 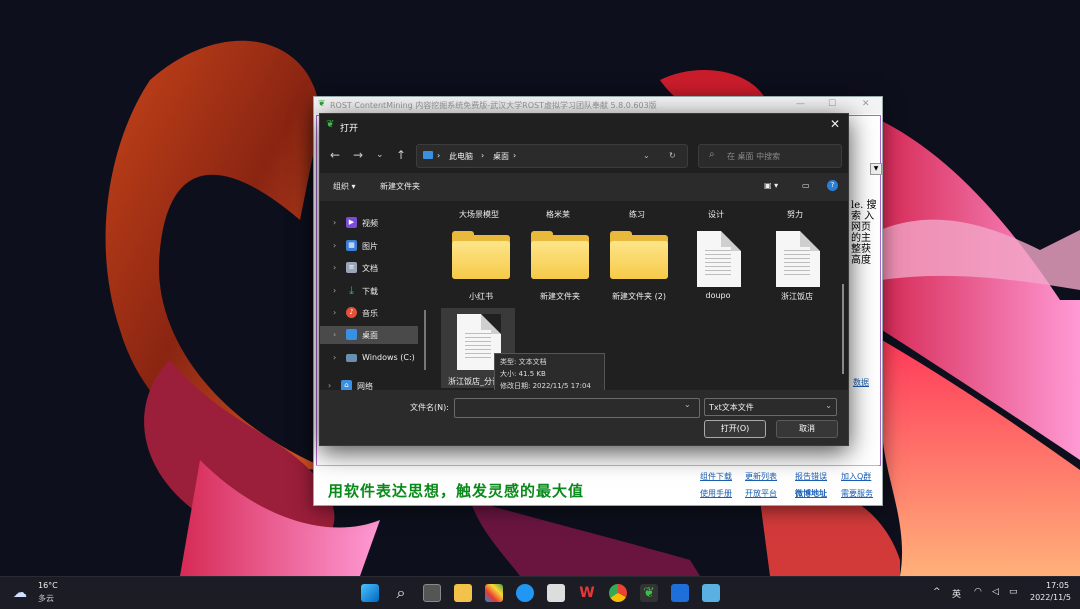 What do you see at coordinates (771, 185) in the screenshot?
I see `view-mode-icon: ▣ ▾` at bounding box center [771, 185].